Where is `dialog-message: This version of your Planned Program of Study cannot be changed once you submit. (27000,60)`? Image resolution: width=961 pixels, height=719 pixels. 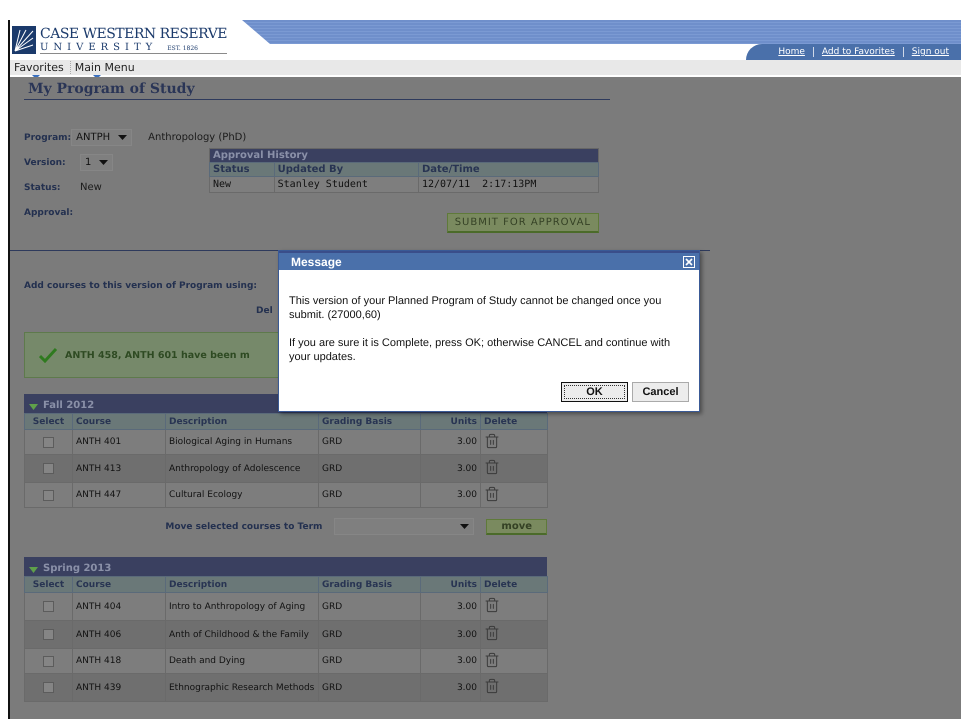 dialog-message: This version of your Planned Program of Study cannot be changed once you submit. (27000,60) is located at coordinates (475, 308).